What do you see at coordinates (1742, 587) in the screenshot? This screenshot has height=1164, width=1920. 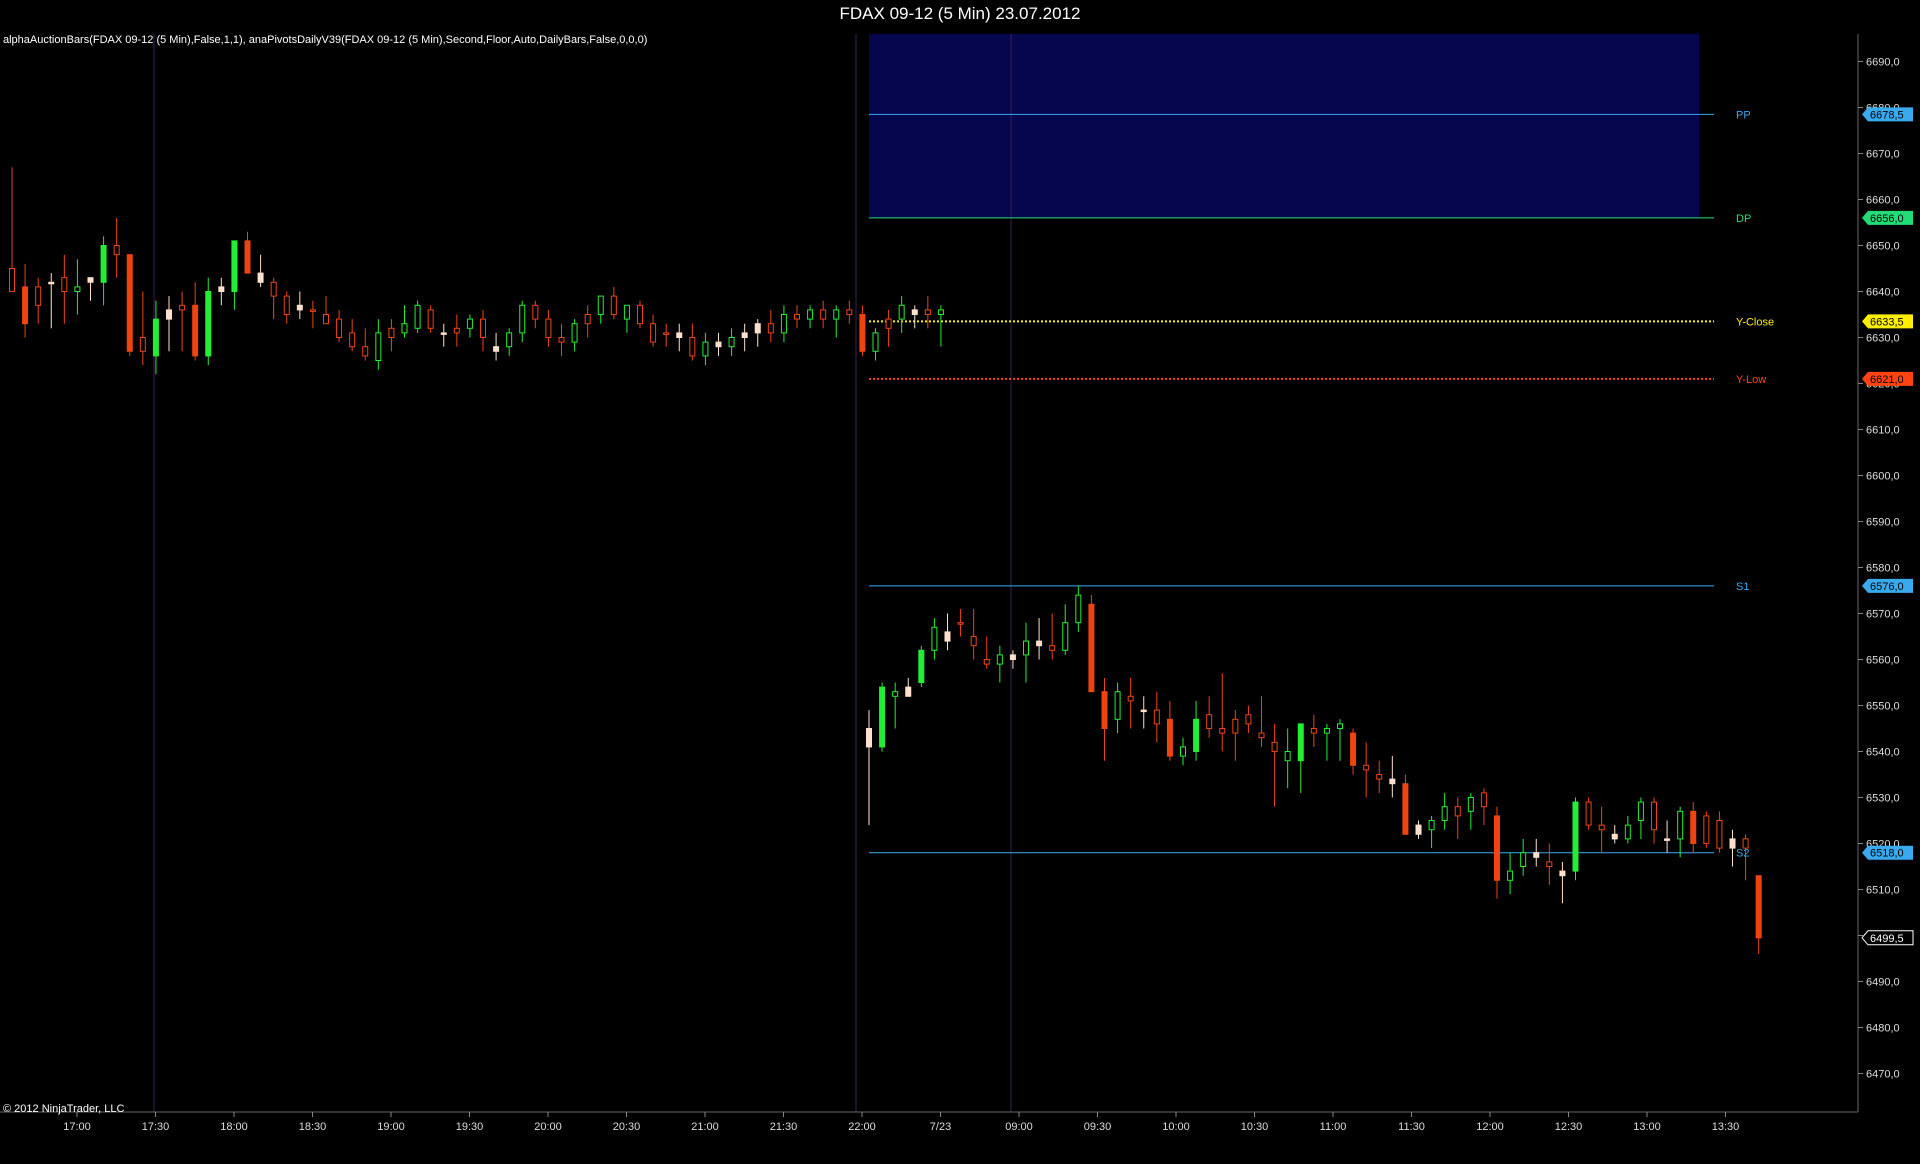 I see `pivot-level-label-s1: S1` at bounding box center [1742, 587].